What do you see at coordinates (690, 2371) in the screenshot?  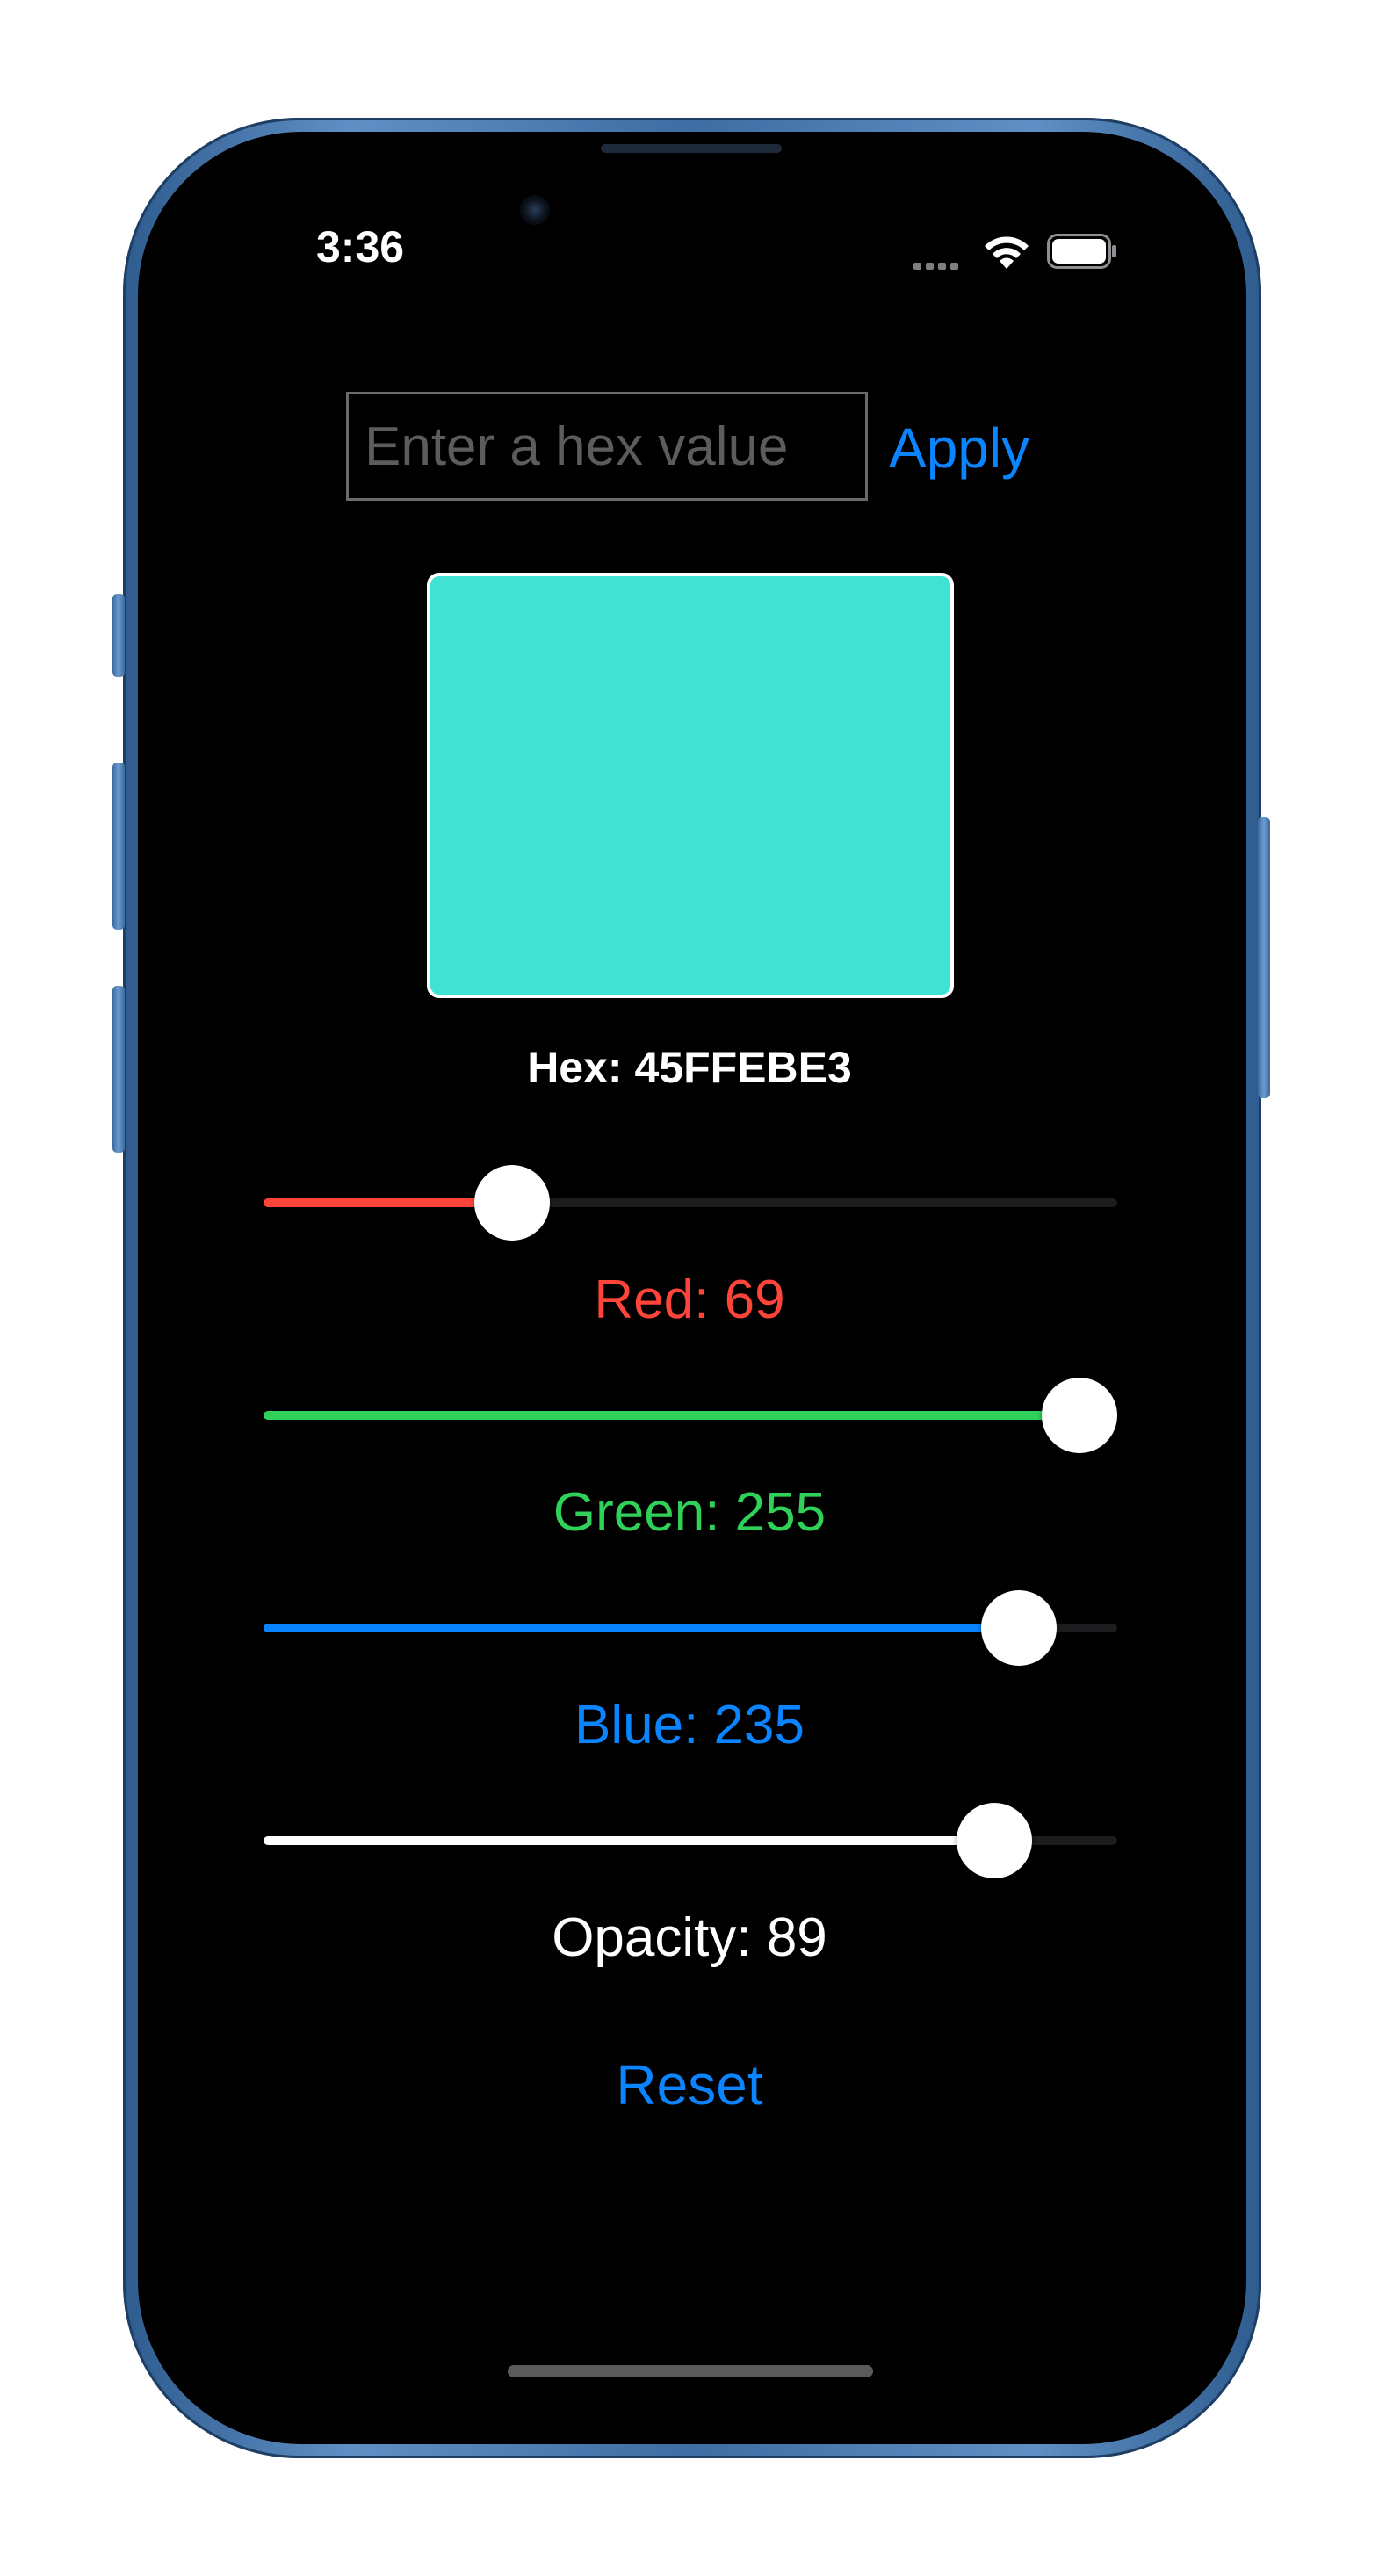 I see `home-indicator` at bounding box center [690, 2371].